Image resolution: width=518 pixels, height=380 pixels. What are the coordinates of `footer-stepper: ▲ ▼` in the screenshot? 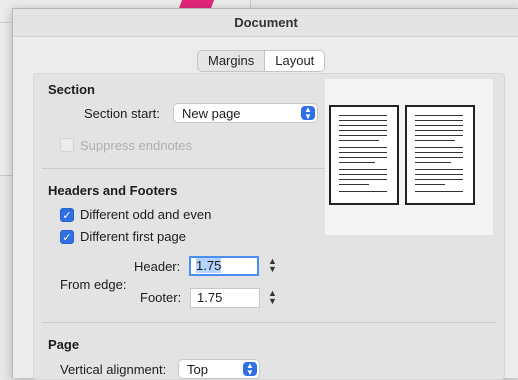 It's located at (272, 298).